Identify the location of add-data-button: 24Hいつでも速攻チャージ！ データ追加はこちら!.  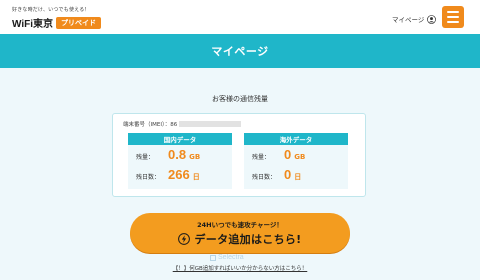
(240, 233).